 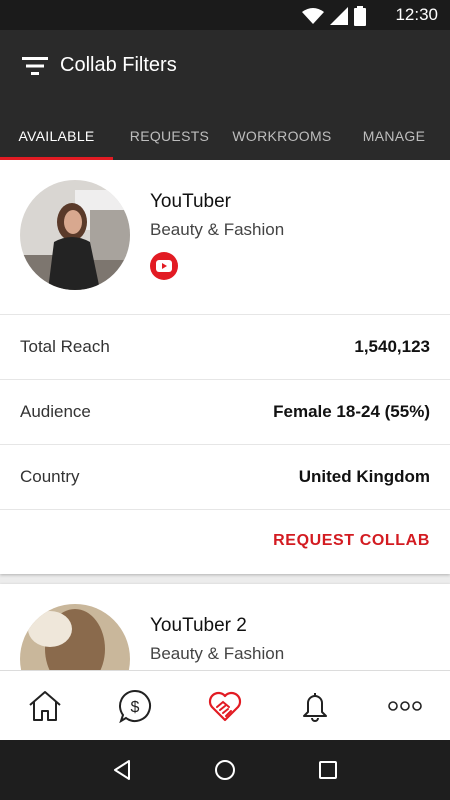 What do you see at coordinates (416, 14) in the screenshot?
I see `status-time: 12:30` at bounding box center [416, 14].